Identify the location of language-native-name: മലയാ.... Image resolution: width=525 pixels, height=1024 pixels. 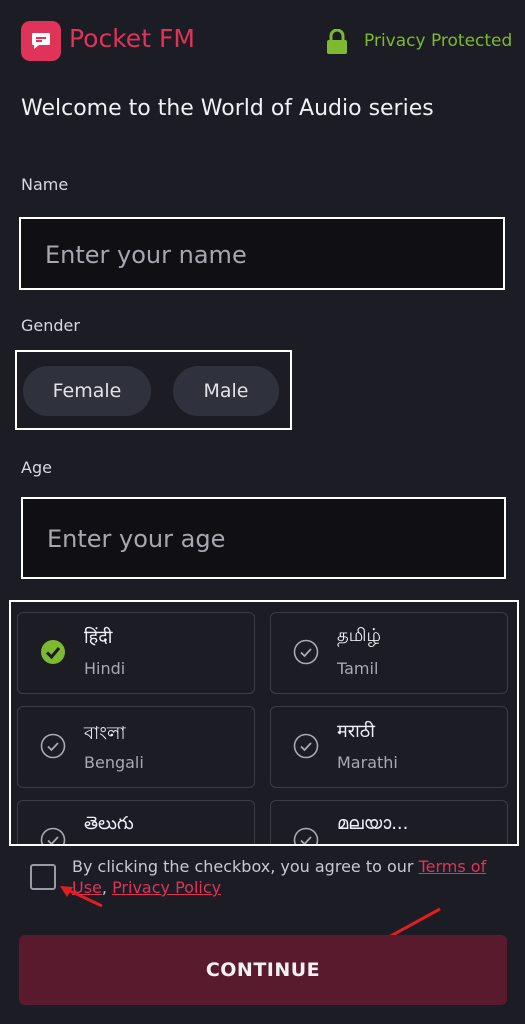
(373, 823).